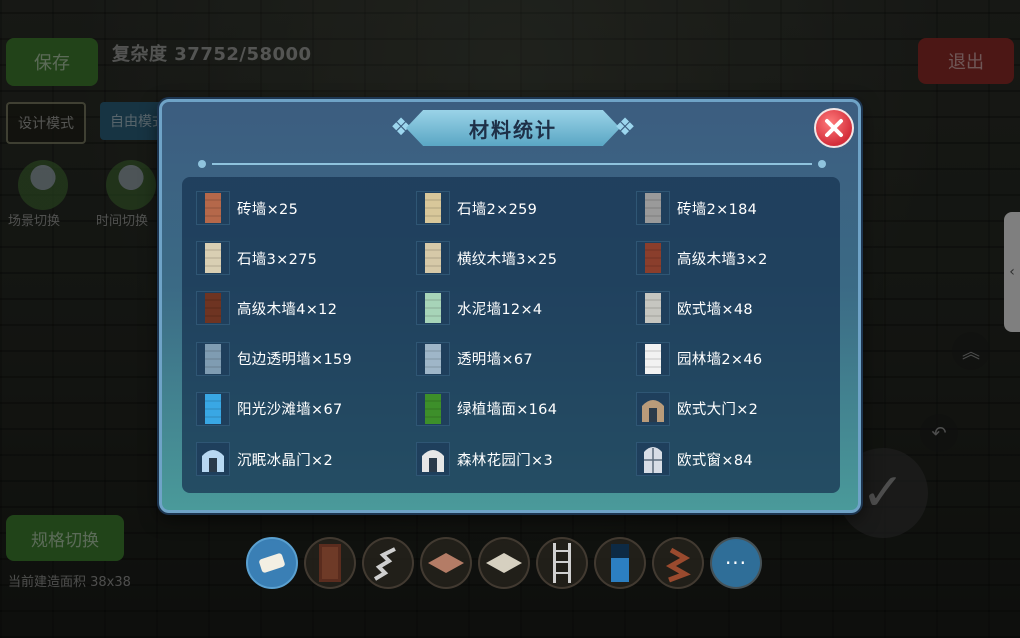 The image size is (1020, 638). I want to click on cement-wall-icon, so click(433, 308).